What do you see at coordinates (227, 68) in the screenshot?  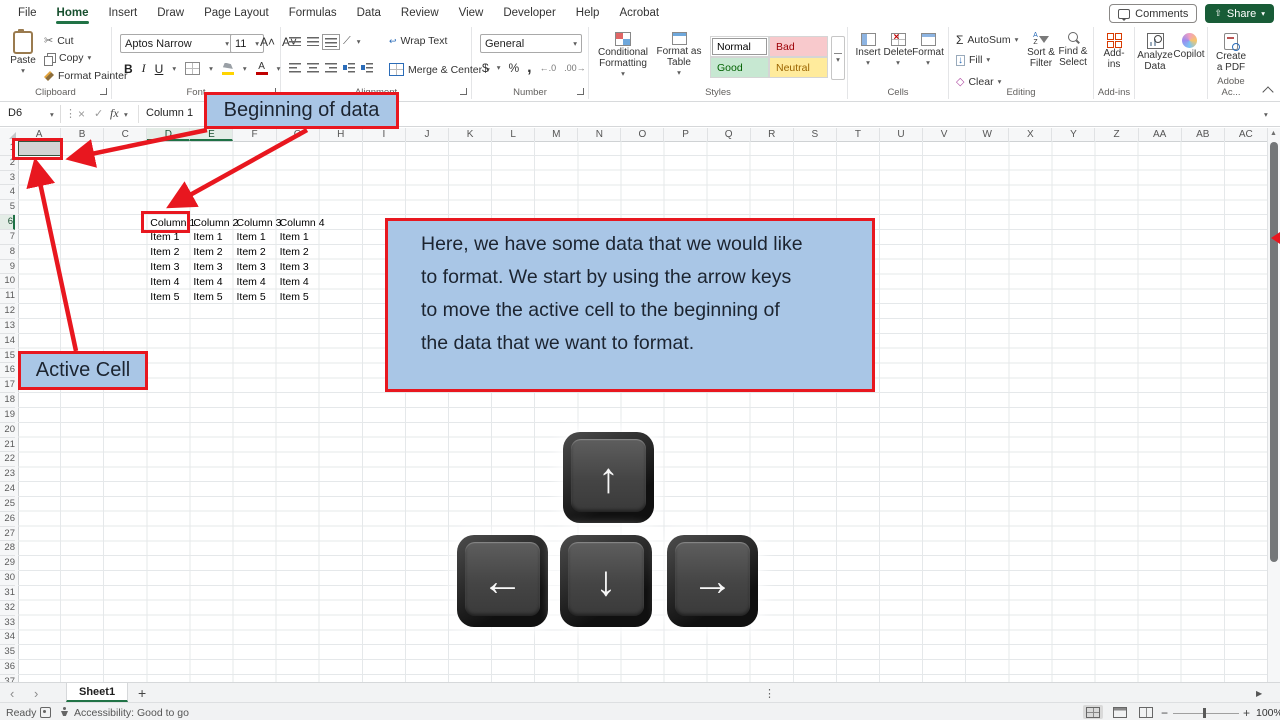 I see `fill-color-icon` at bounding box center [227, 68].